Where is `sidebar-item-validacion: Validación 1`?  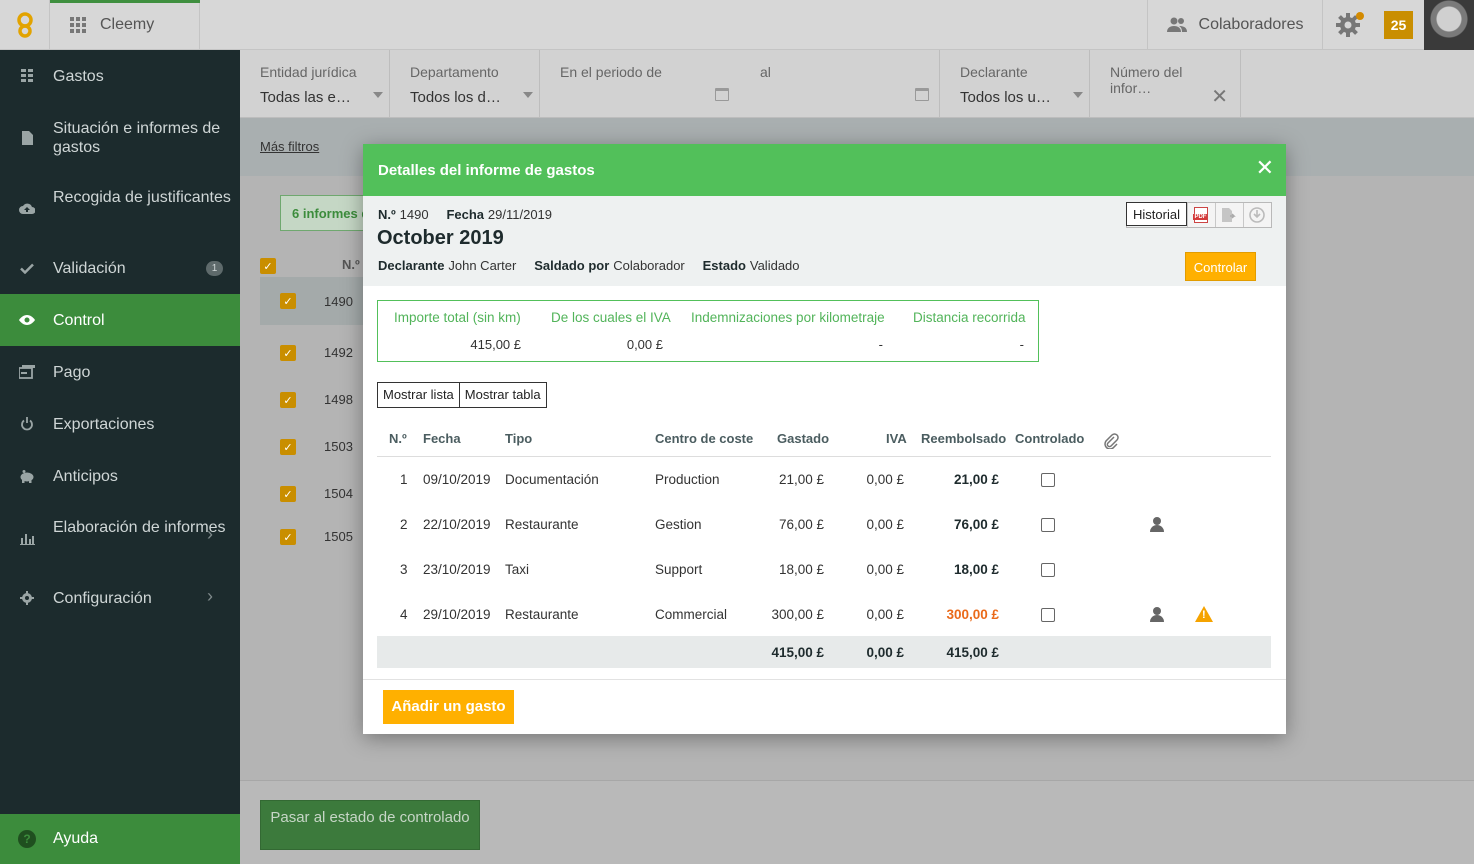
sidebar-item-validacion: Validación 1 is located at coordinates (120, 268).